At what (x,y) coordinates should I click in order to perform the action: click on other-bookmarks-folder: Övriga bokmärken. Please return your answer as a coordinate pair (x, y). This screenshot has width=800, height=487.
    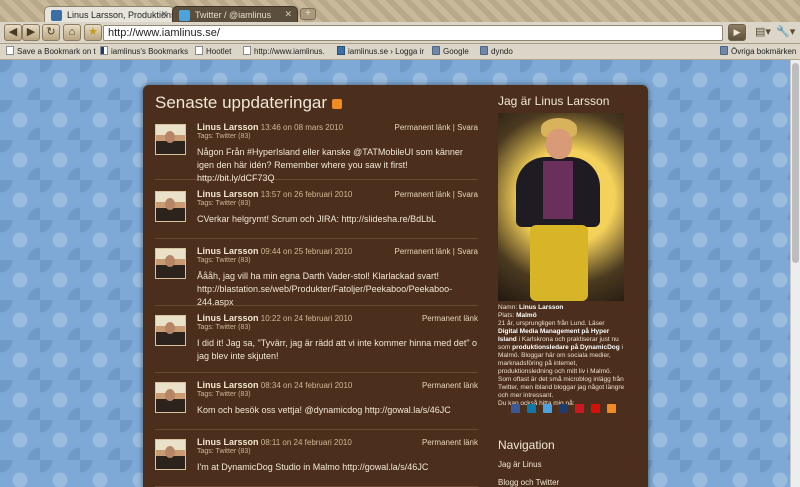
    Looking at the image, I should click on (758, 51).